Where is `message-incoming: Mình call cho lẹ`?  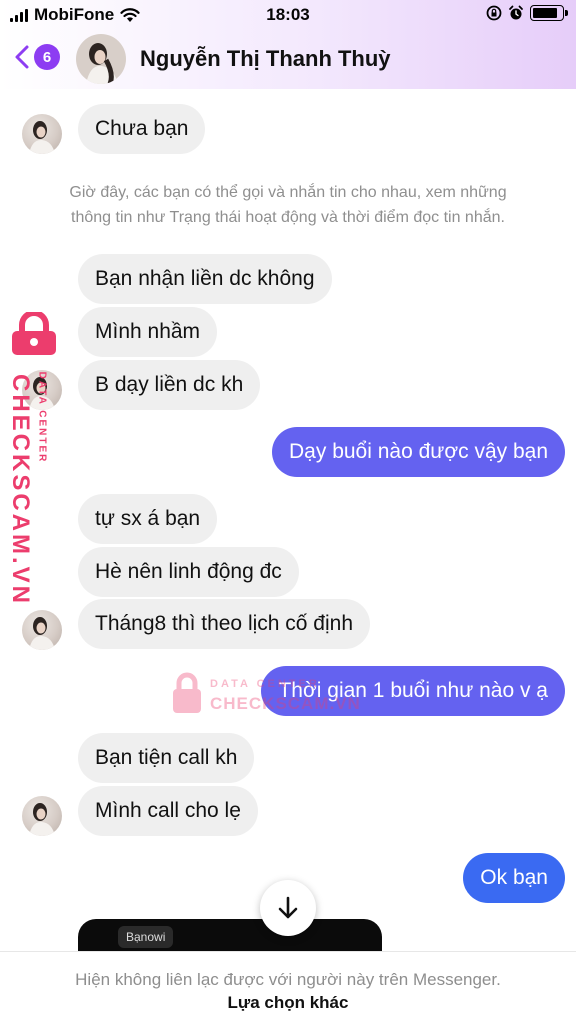 message-incoming: Mình call cho lẹ is located at coordinates (168, 811).